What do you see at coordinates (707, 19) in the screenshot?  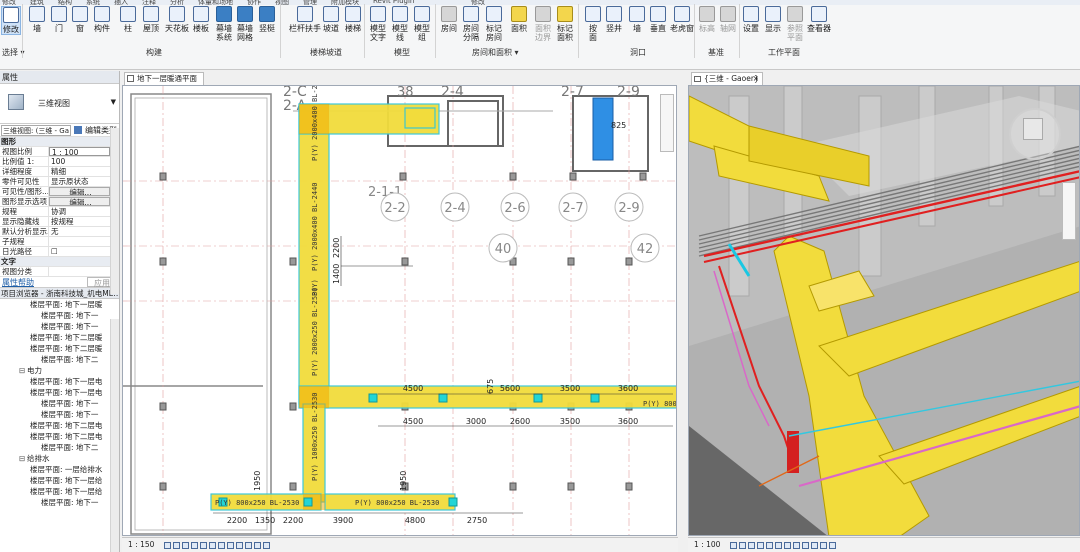 I see `level-button: 标高` at bounding box center [707, 19].